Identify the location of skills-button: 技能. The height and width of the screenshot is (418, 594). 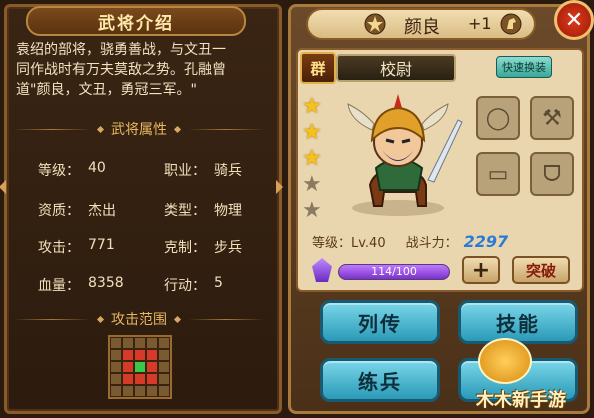
(518, 322).